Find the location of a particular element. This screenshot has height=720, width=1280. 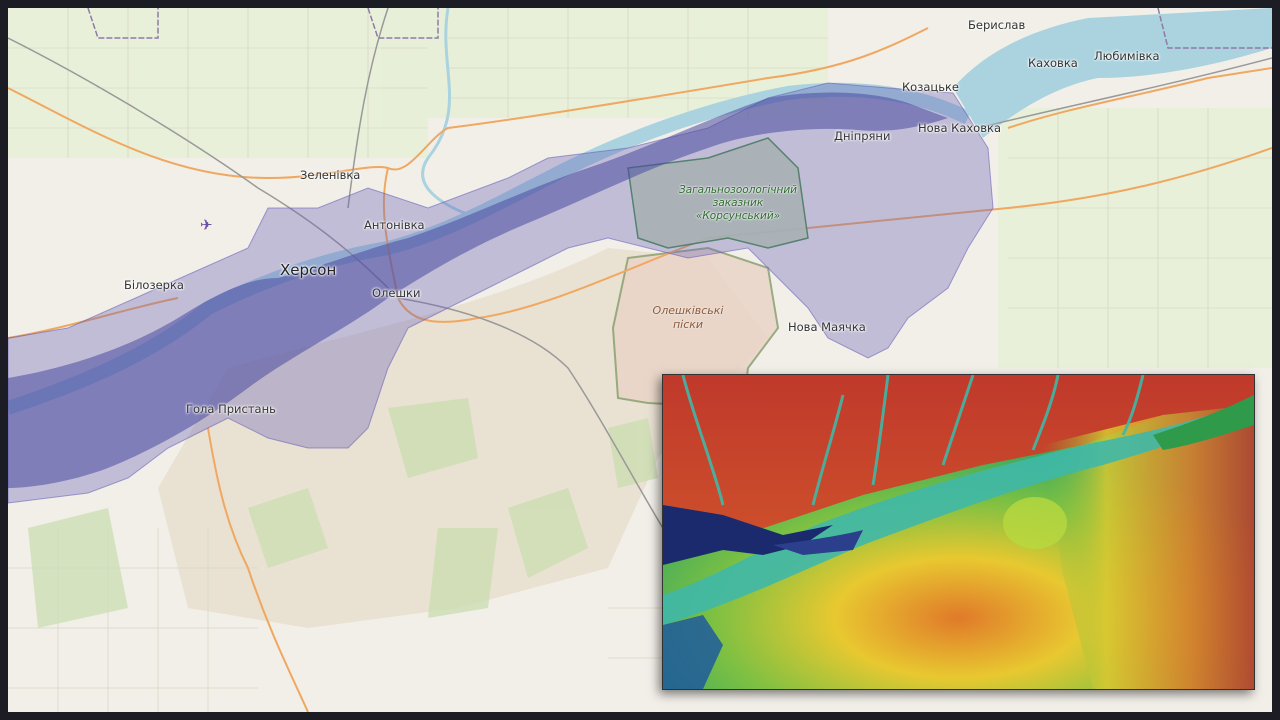

airplane-icon: ✈ is located at coordinates (206, 225).